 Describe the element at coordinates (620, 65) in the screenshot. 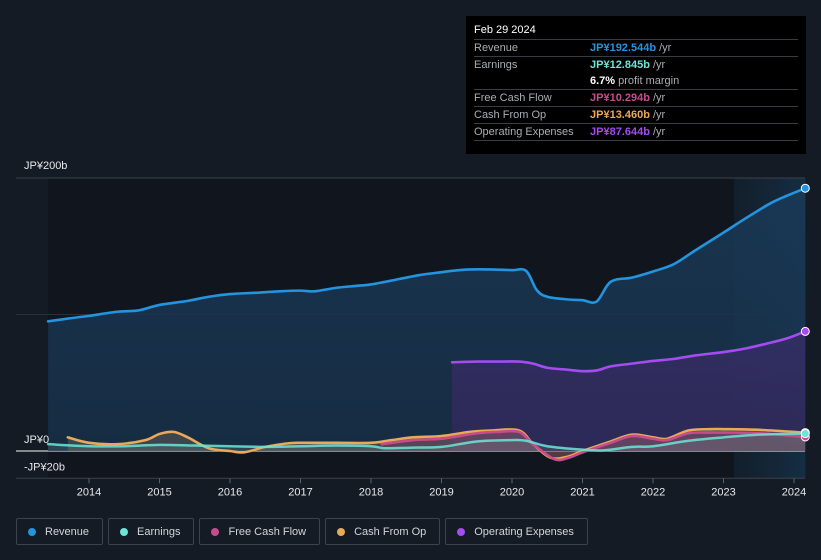

I see `tooltip-value: JP¥12.845b` at that location.